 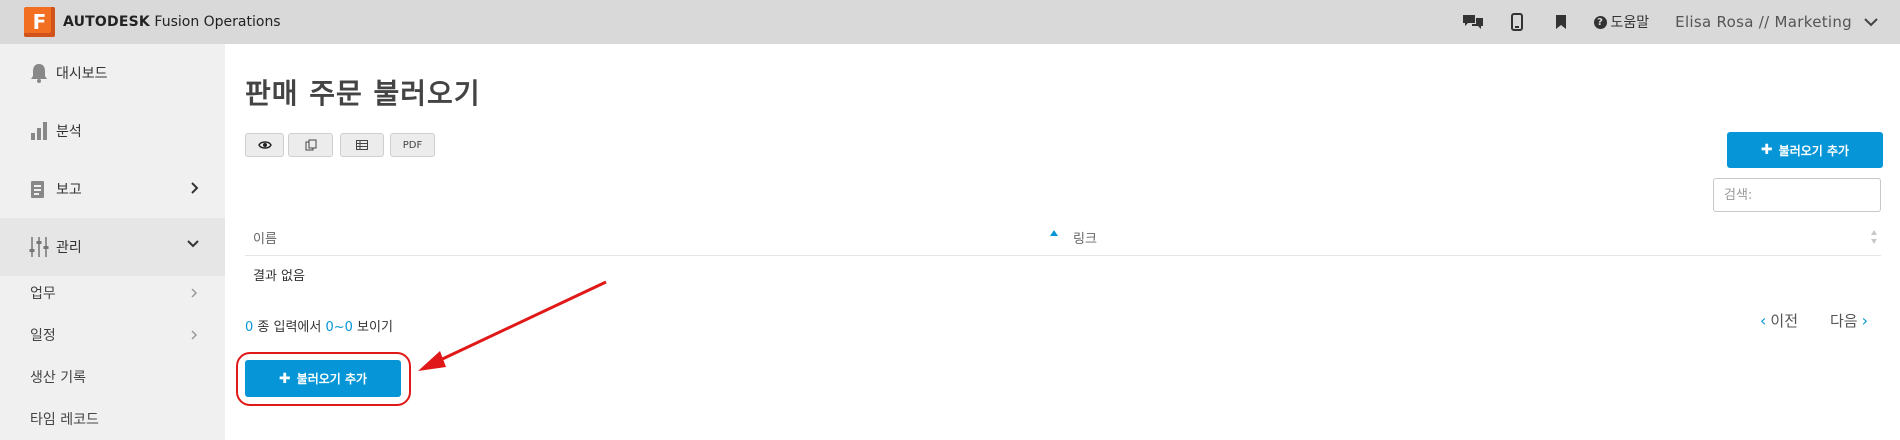 I want to click on brand-autodesk: AUTODESK, so click(x=106, y=22).